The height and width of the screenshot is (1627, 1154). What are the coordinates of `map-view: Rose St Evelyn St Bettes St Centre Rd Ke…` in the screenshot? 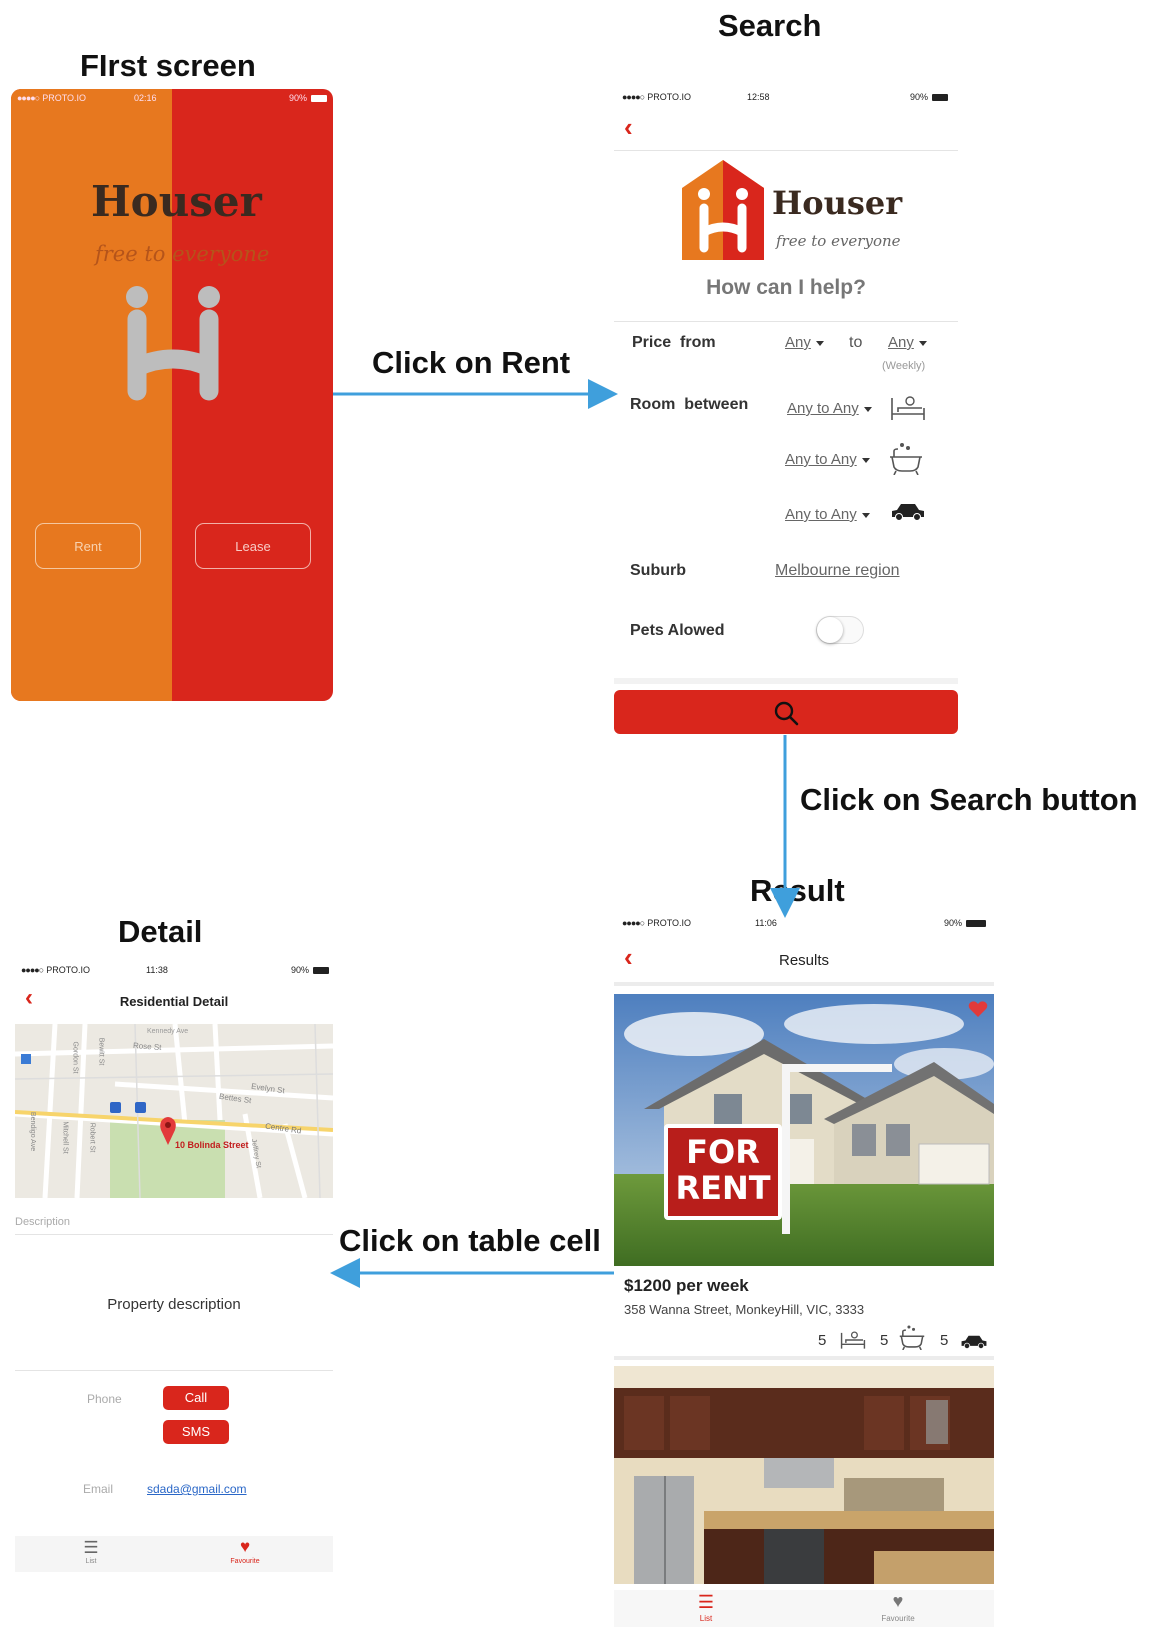 It's located at (174, 1111).